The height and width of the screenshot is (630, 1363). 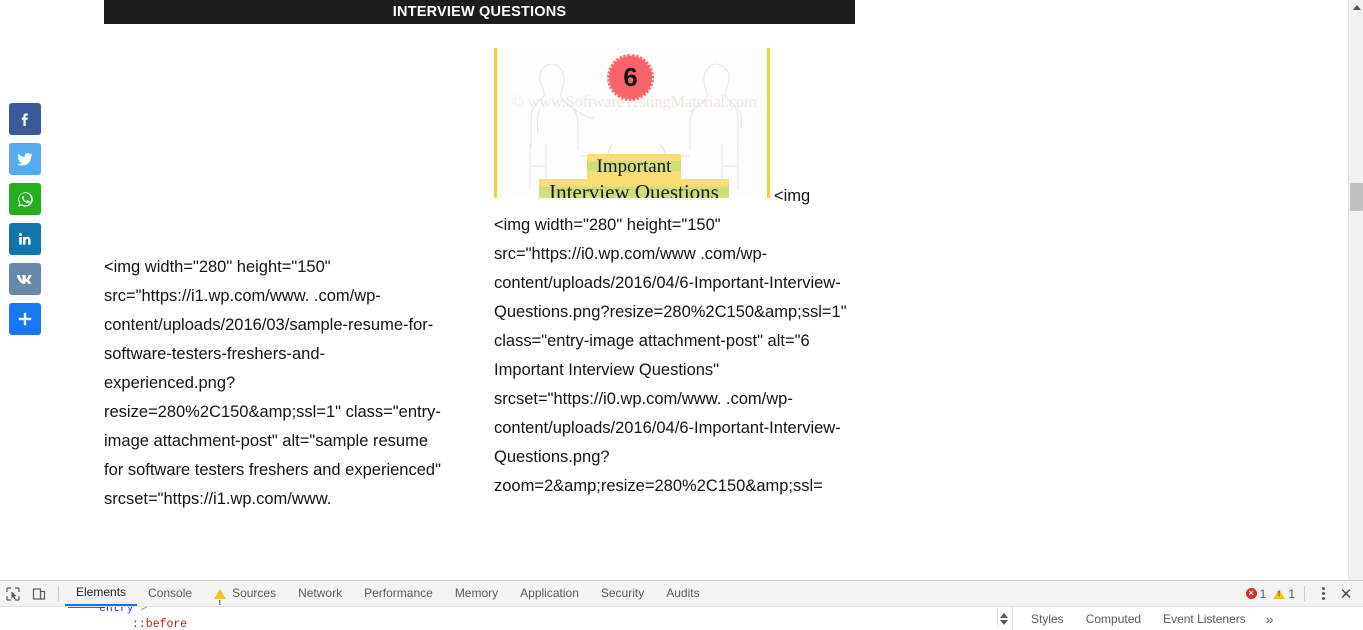 I want to click on device-toolbar-icon, so click(x=39, y=593).